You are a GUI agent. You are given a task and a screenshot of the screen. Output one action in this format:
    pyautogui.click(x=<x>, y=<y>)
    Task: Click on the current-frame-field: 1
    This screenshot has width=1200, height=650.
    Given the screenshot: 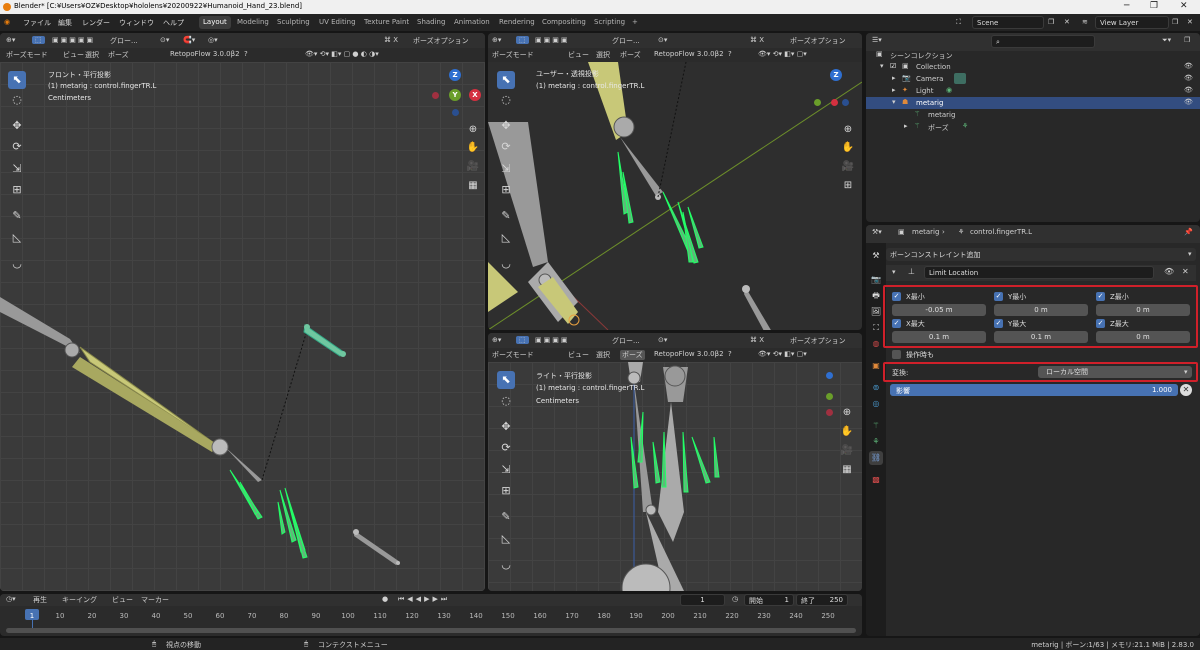 What is the action you would take?
    pyautogui.click(x=702, y=600)
    